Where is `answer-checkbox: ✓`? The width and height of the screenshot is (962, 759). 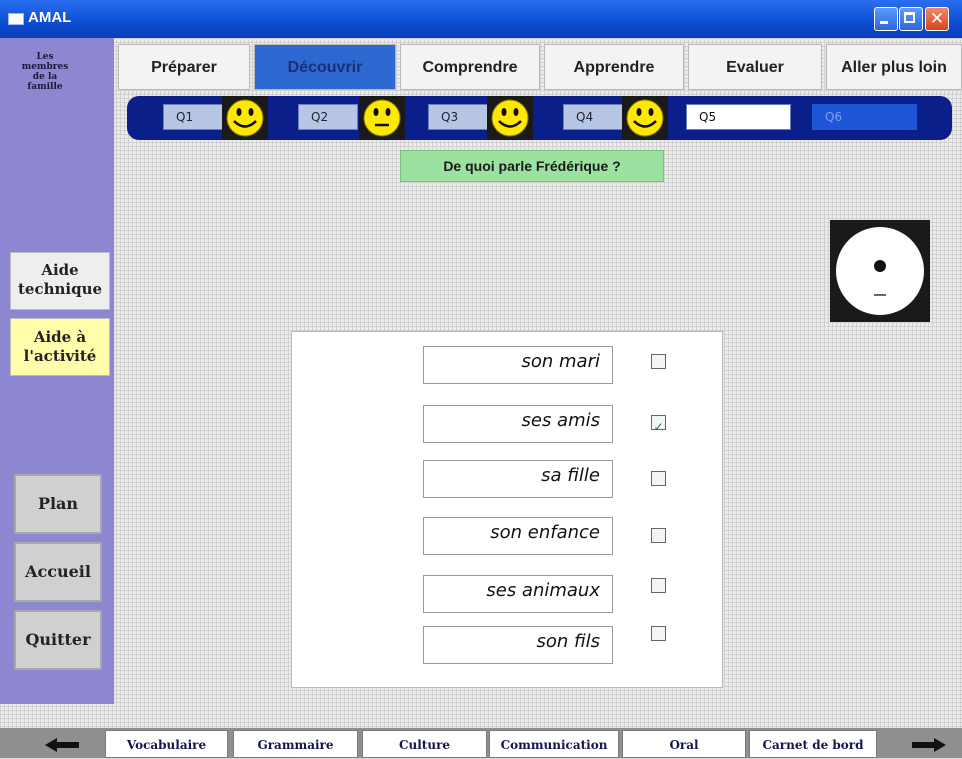 answer-checkbox: ✓ is located at coordinates (658, 424).